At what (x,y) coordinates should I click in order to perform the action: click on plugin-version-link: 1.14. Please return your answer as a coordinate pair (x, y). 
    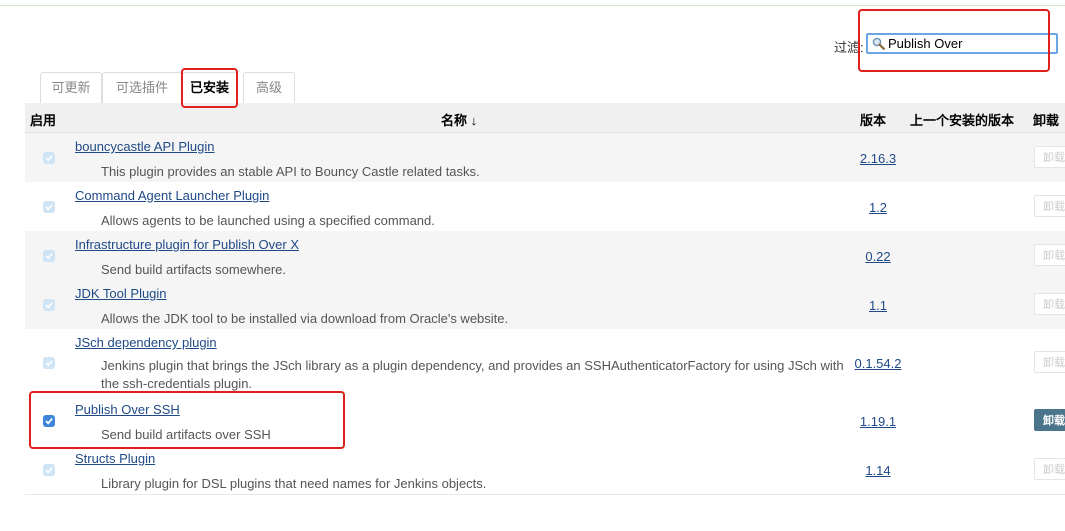
    Looking at the image, I should click on (878, 470).